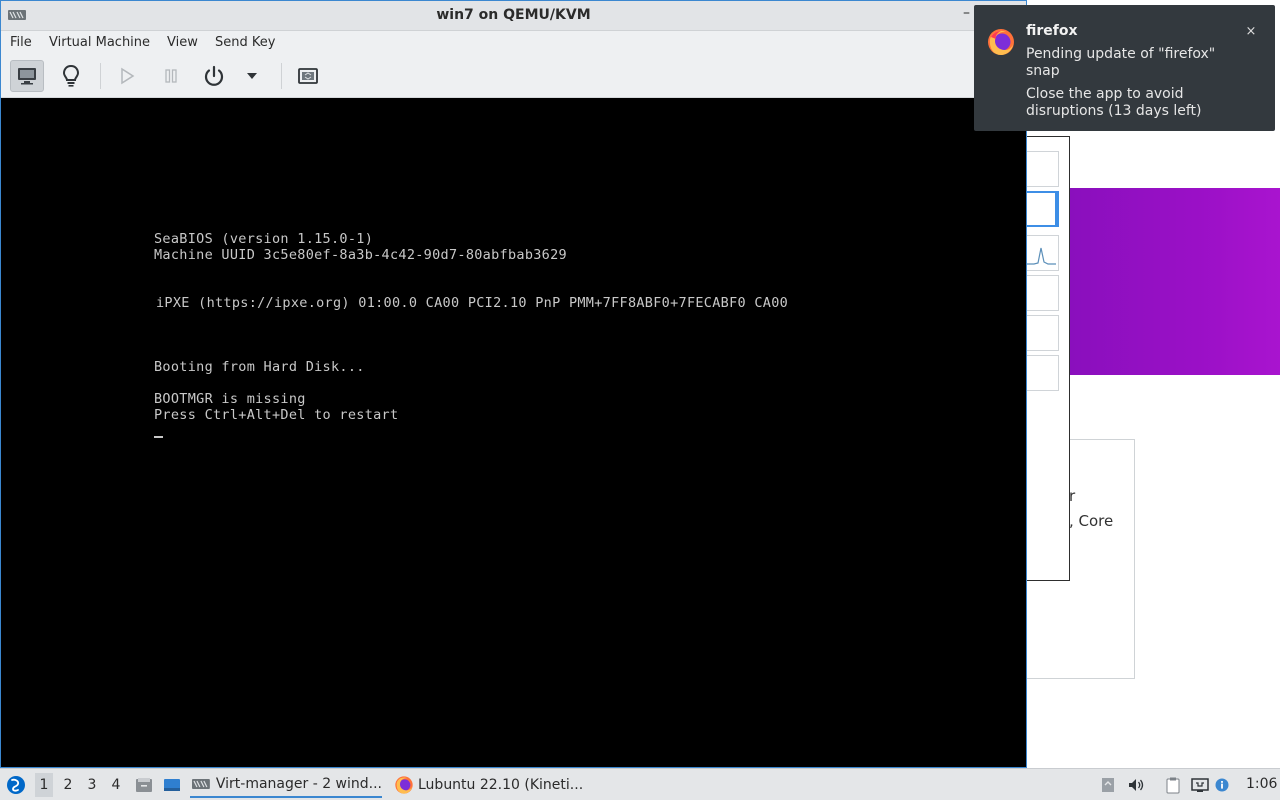  I want to click on fullscreen-icon, so click(308, 76).